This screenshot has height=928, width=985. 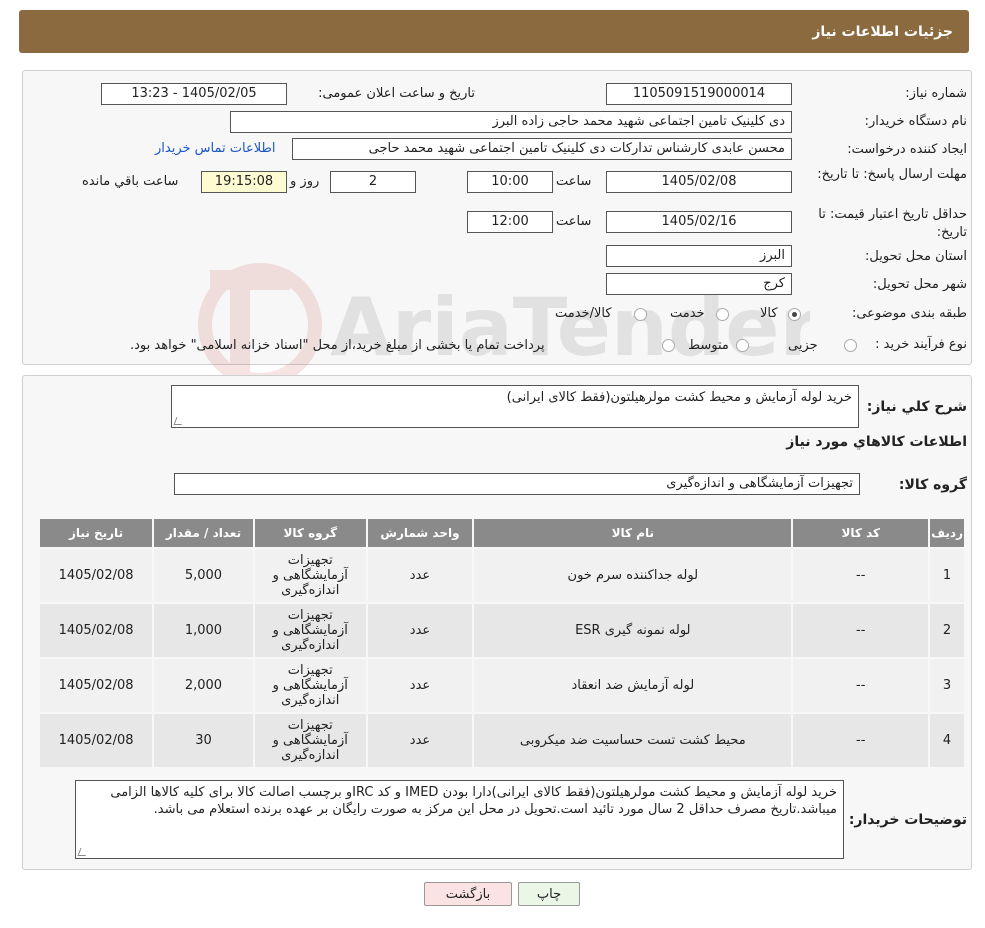 What do you see at coordinates (892, 223) in the screenshot?
I see `validity-label: حداقل تاریخ اعتبار قیمت: تا تاریخ:` at bounding box center [892, 223].